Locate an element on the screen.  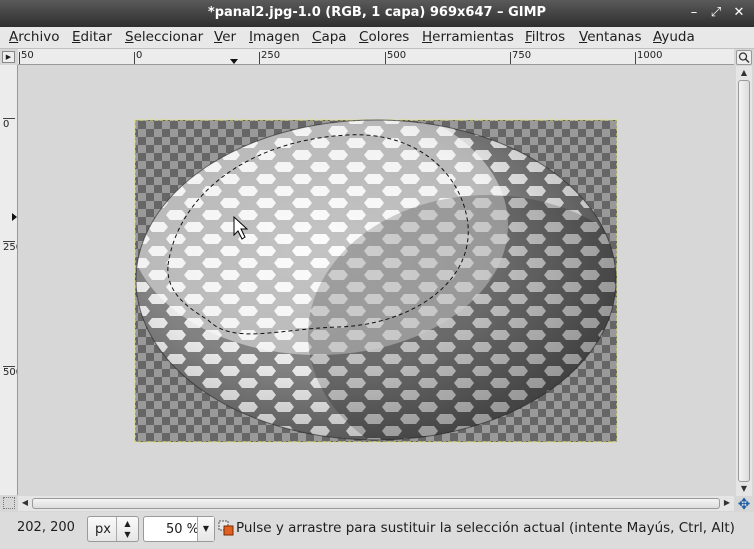
hruler-label: 0 is located at coordinates (139, 55).